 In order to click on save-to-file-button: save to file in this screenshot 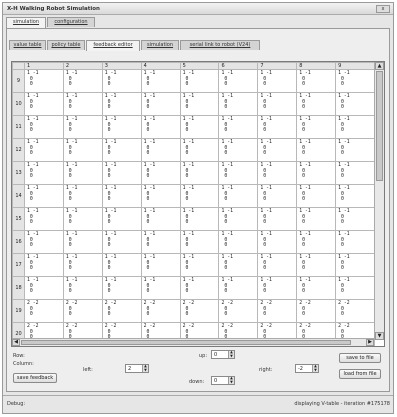, I will do `click(360, 358)`.